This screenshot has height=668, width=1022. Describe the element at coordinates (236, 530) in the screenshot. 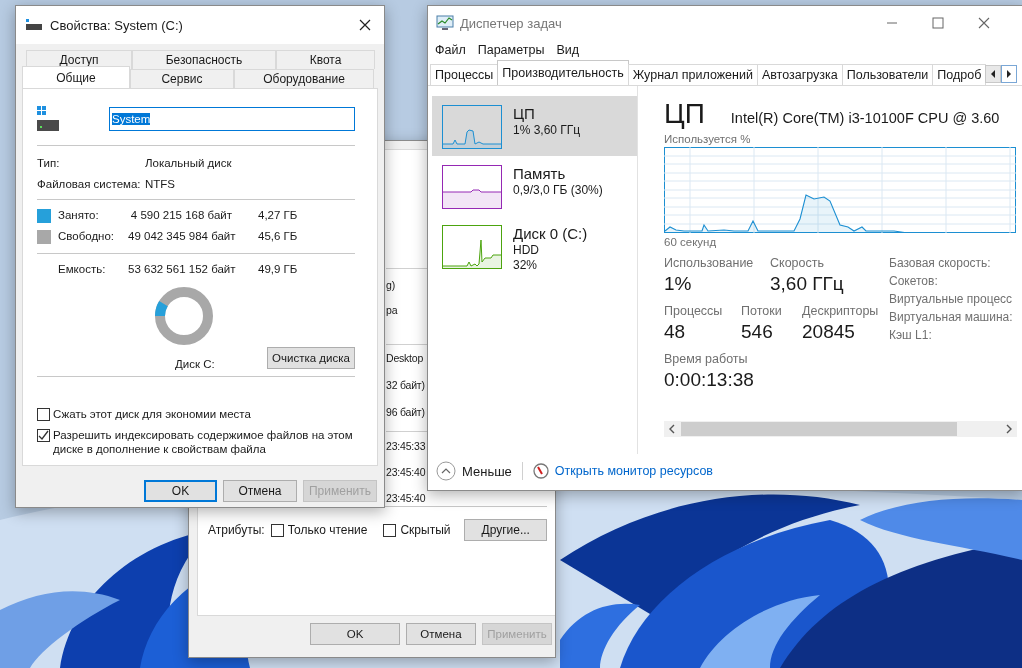

I see `attributes-label: Атрибуты:` at that location.